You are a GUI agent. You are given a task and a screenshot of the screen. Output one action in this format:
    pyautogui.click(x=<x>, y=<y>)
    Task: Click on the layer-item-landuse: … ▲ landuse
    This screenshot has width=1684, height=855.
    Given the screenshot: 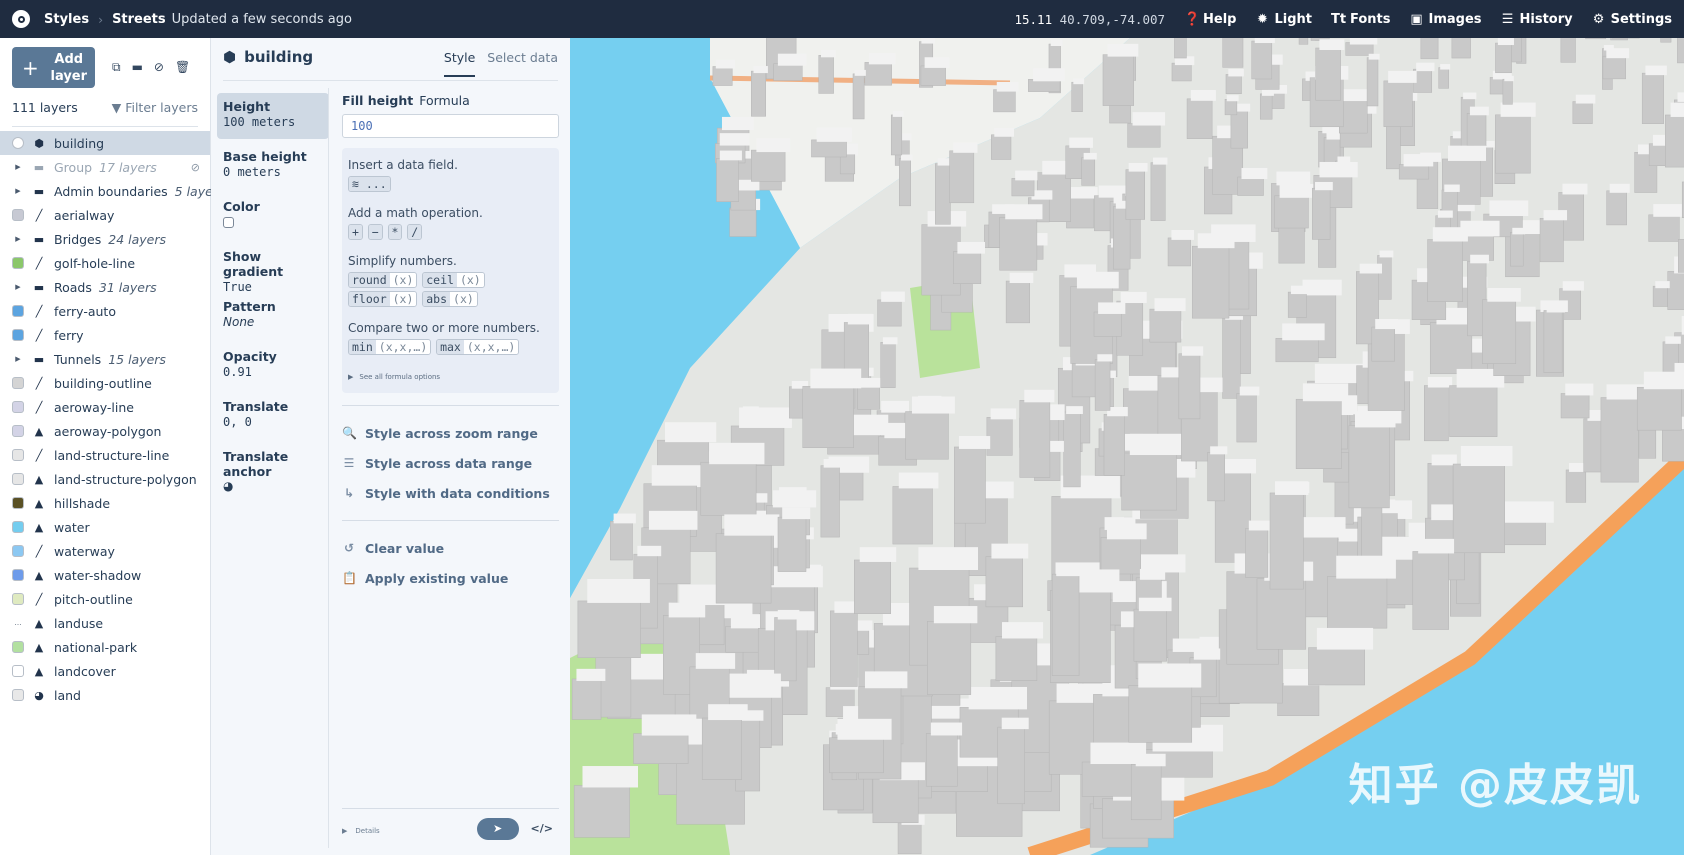 What is the action you would take?
    pyautogui.click(x=105, y=623)
    